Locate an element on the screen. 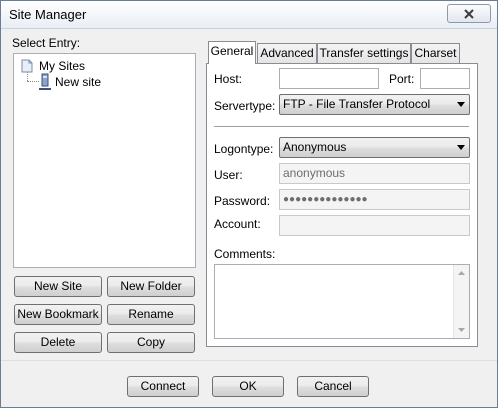 This screenshot has height=408, width=498. tree-child-label: New site is located at coordinates (78, 82).